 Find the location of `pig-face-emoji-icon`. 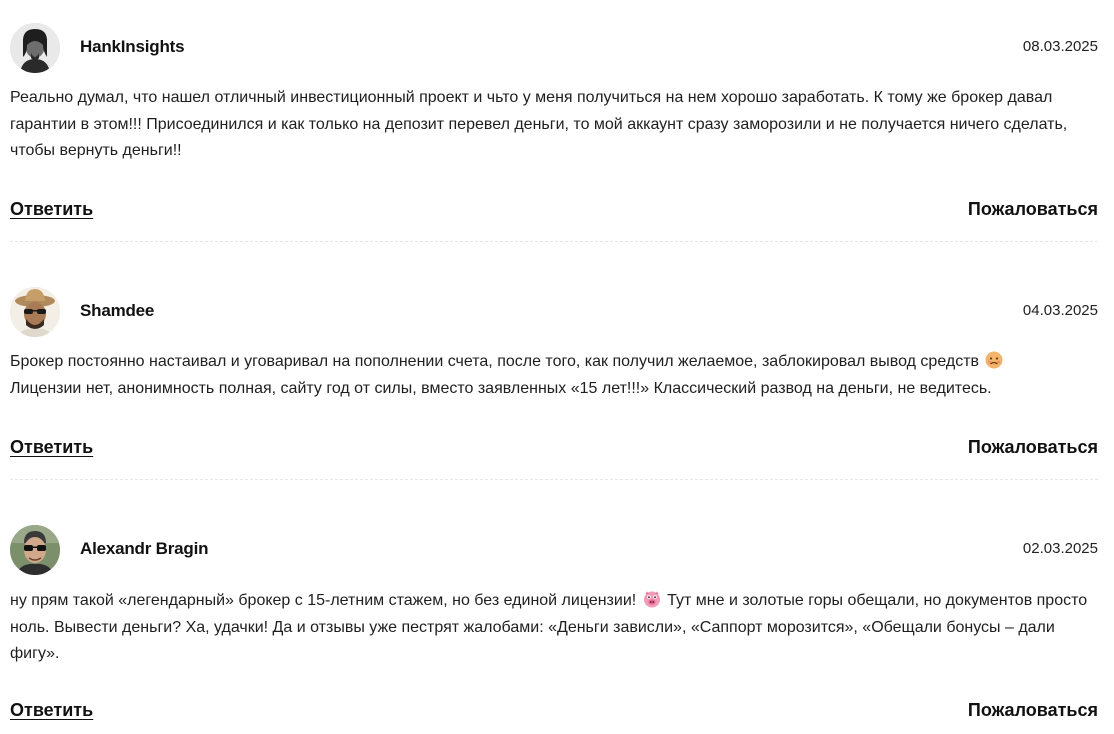

pig-face-emoji-icon is located at coordinates (651, 599).